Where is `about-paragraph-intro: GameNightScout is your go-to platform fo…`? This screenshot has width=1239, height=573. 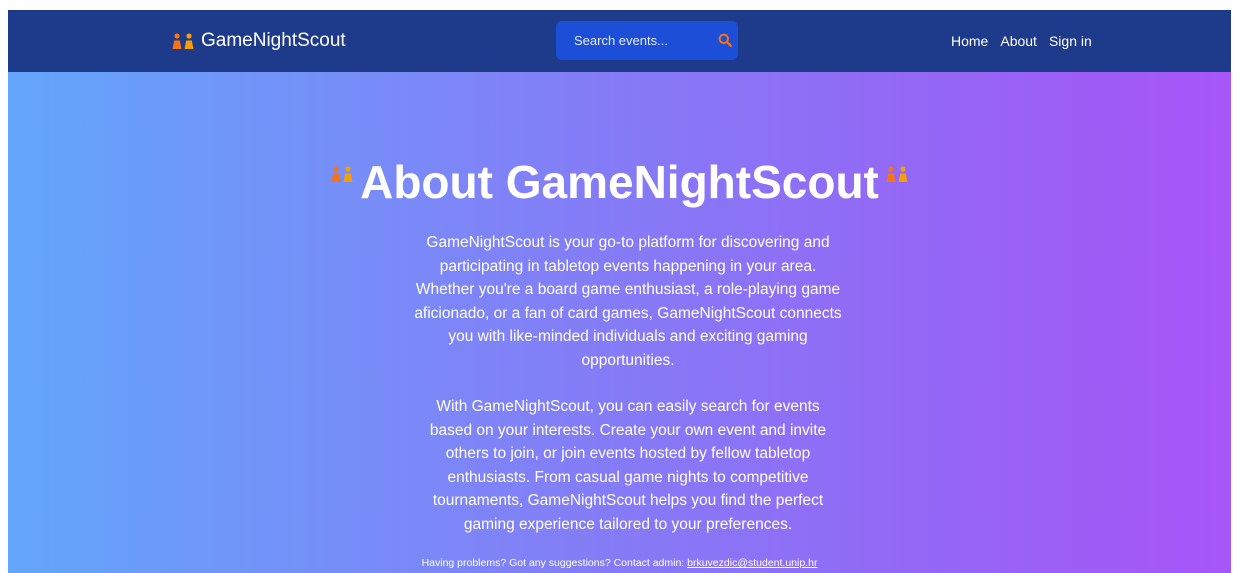
about-paragraph-intro: GameNightScout is your go-to platform fo… is located at coordinates (628, 301).